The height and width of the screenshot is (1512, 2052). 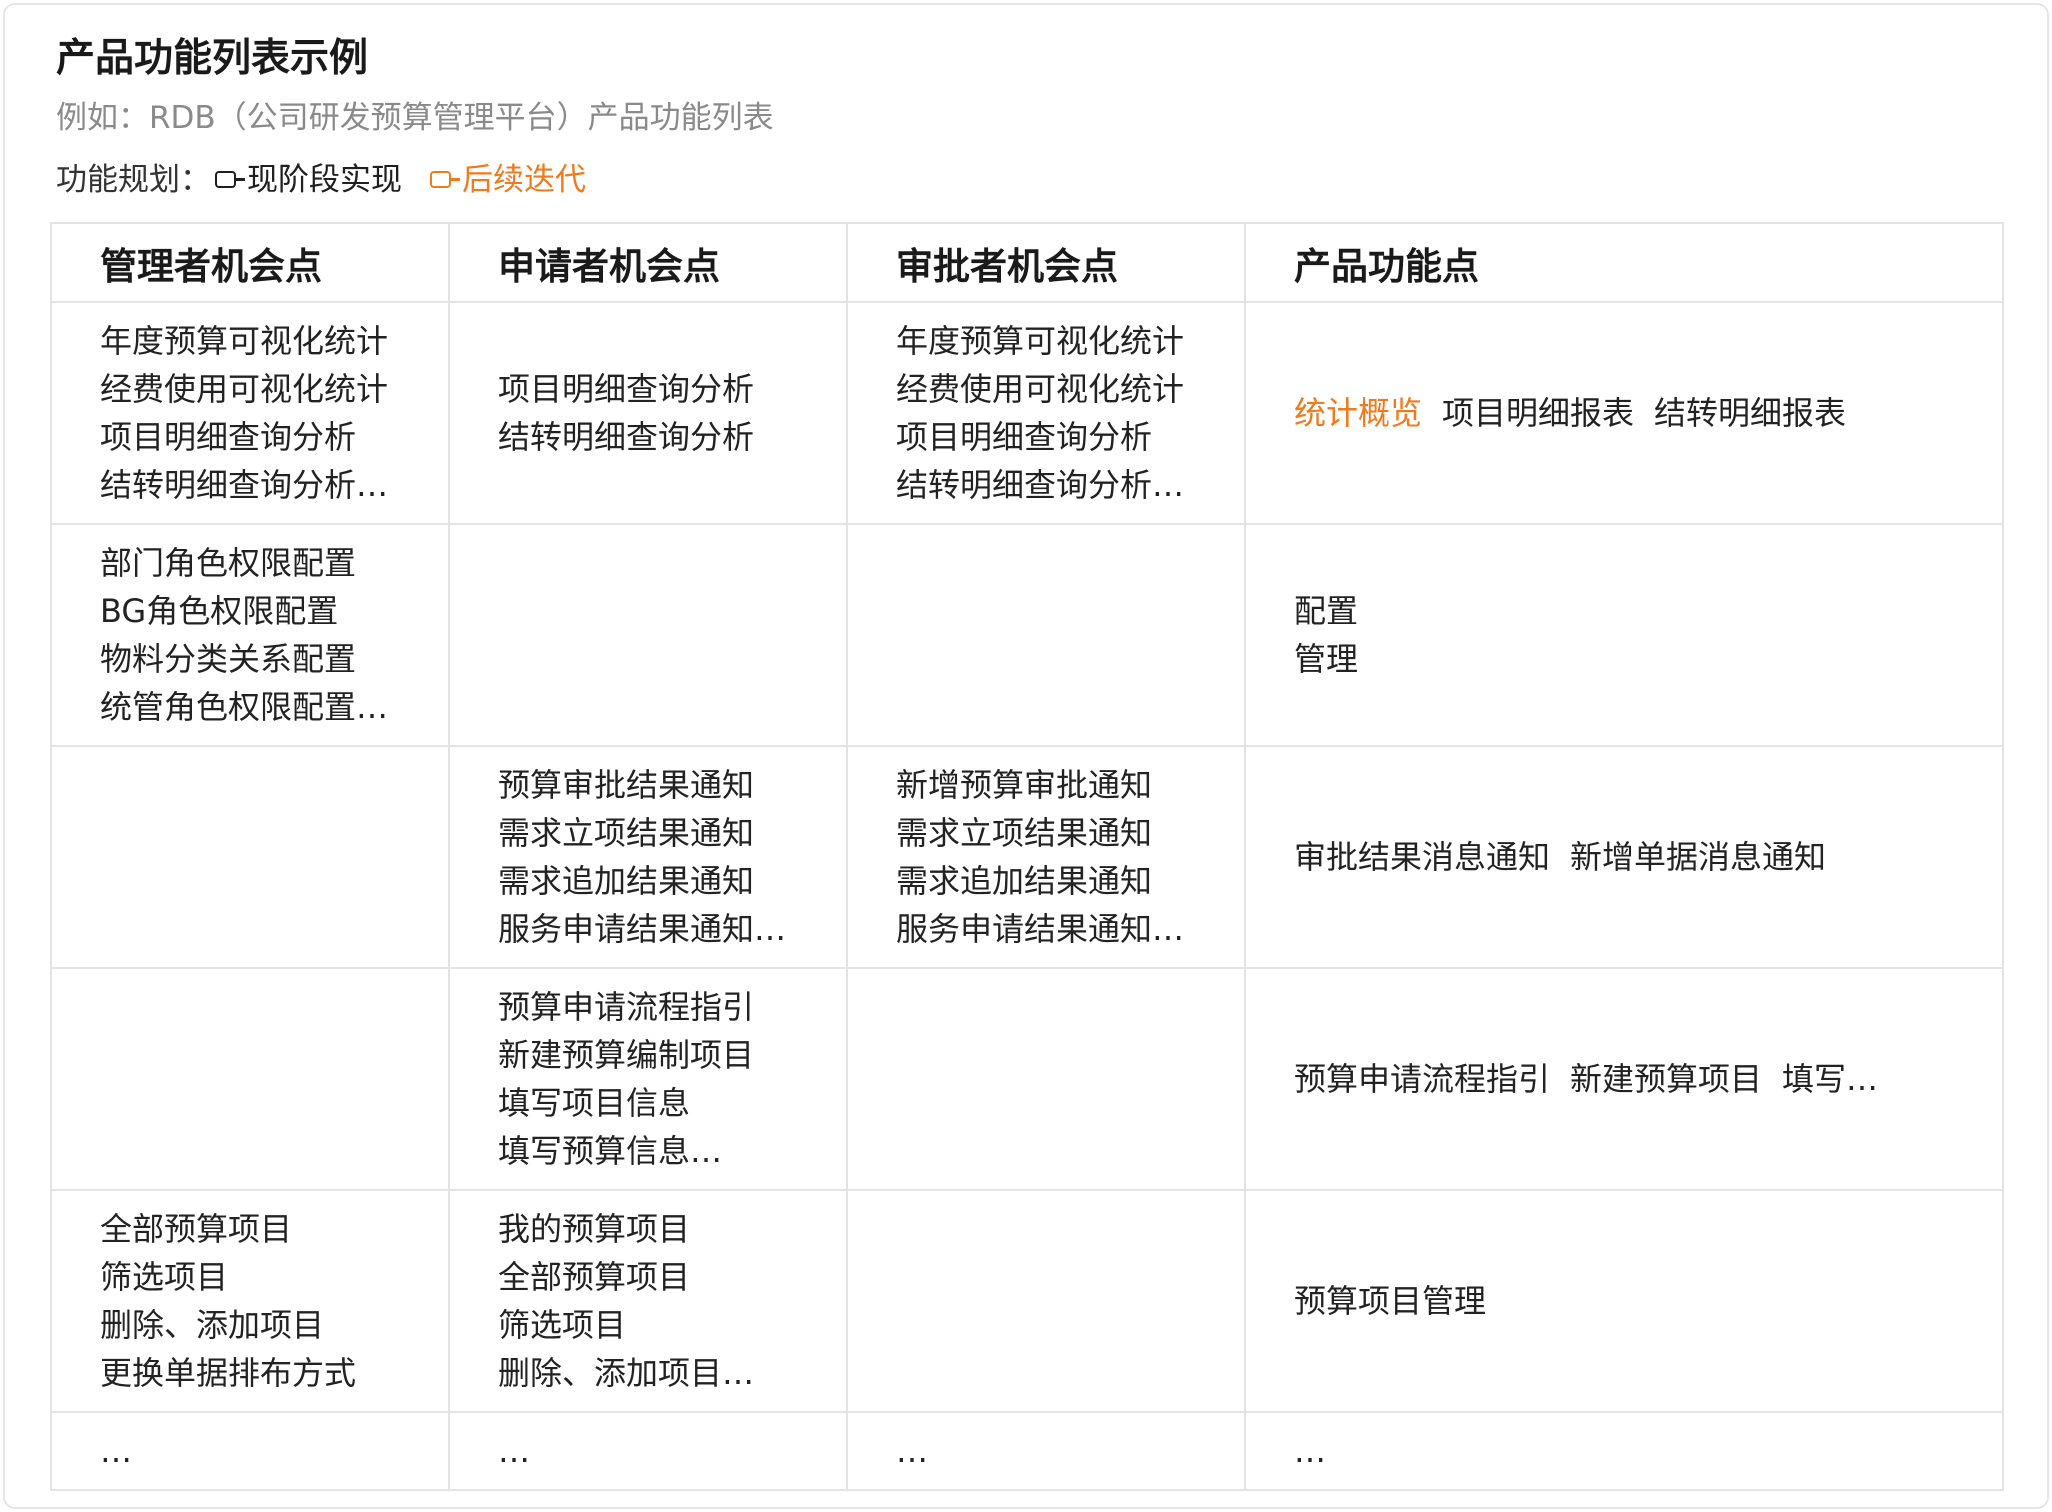 I want to click on cell-line: 我的预算项目, so click(x=594, y=1229).